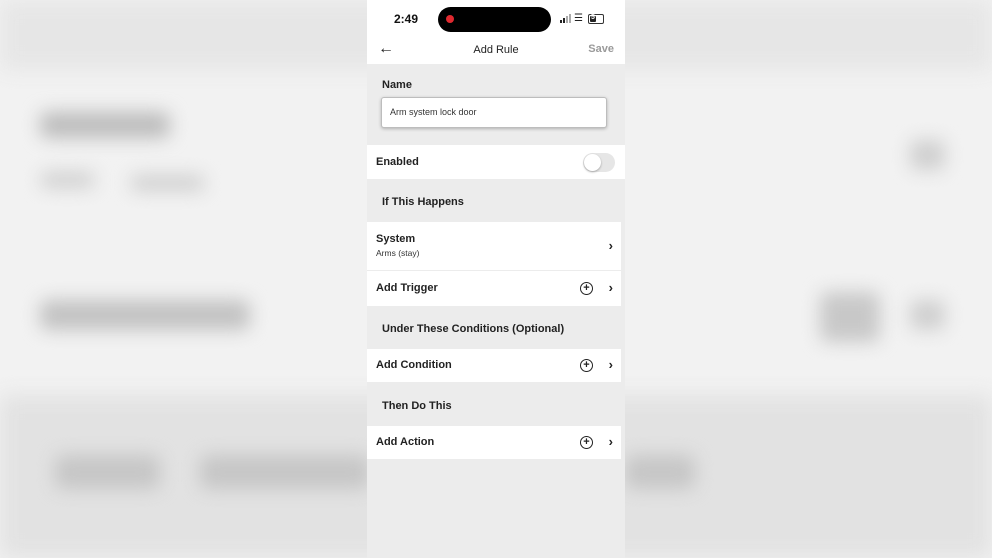 The width and height of the screenshot is (992, 558). I want to click on name-label: Name, so click(397, 85).